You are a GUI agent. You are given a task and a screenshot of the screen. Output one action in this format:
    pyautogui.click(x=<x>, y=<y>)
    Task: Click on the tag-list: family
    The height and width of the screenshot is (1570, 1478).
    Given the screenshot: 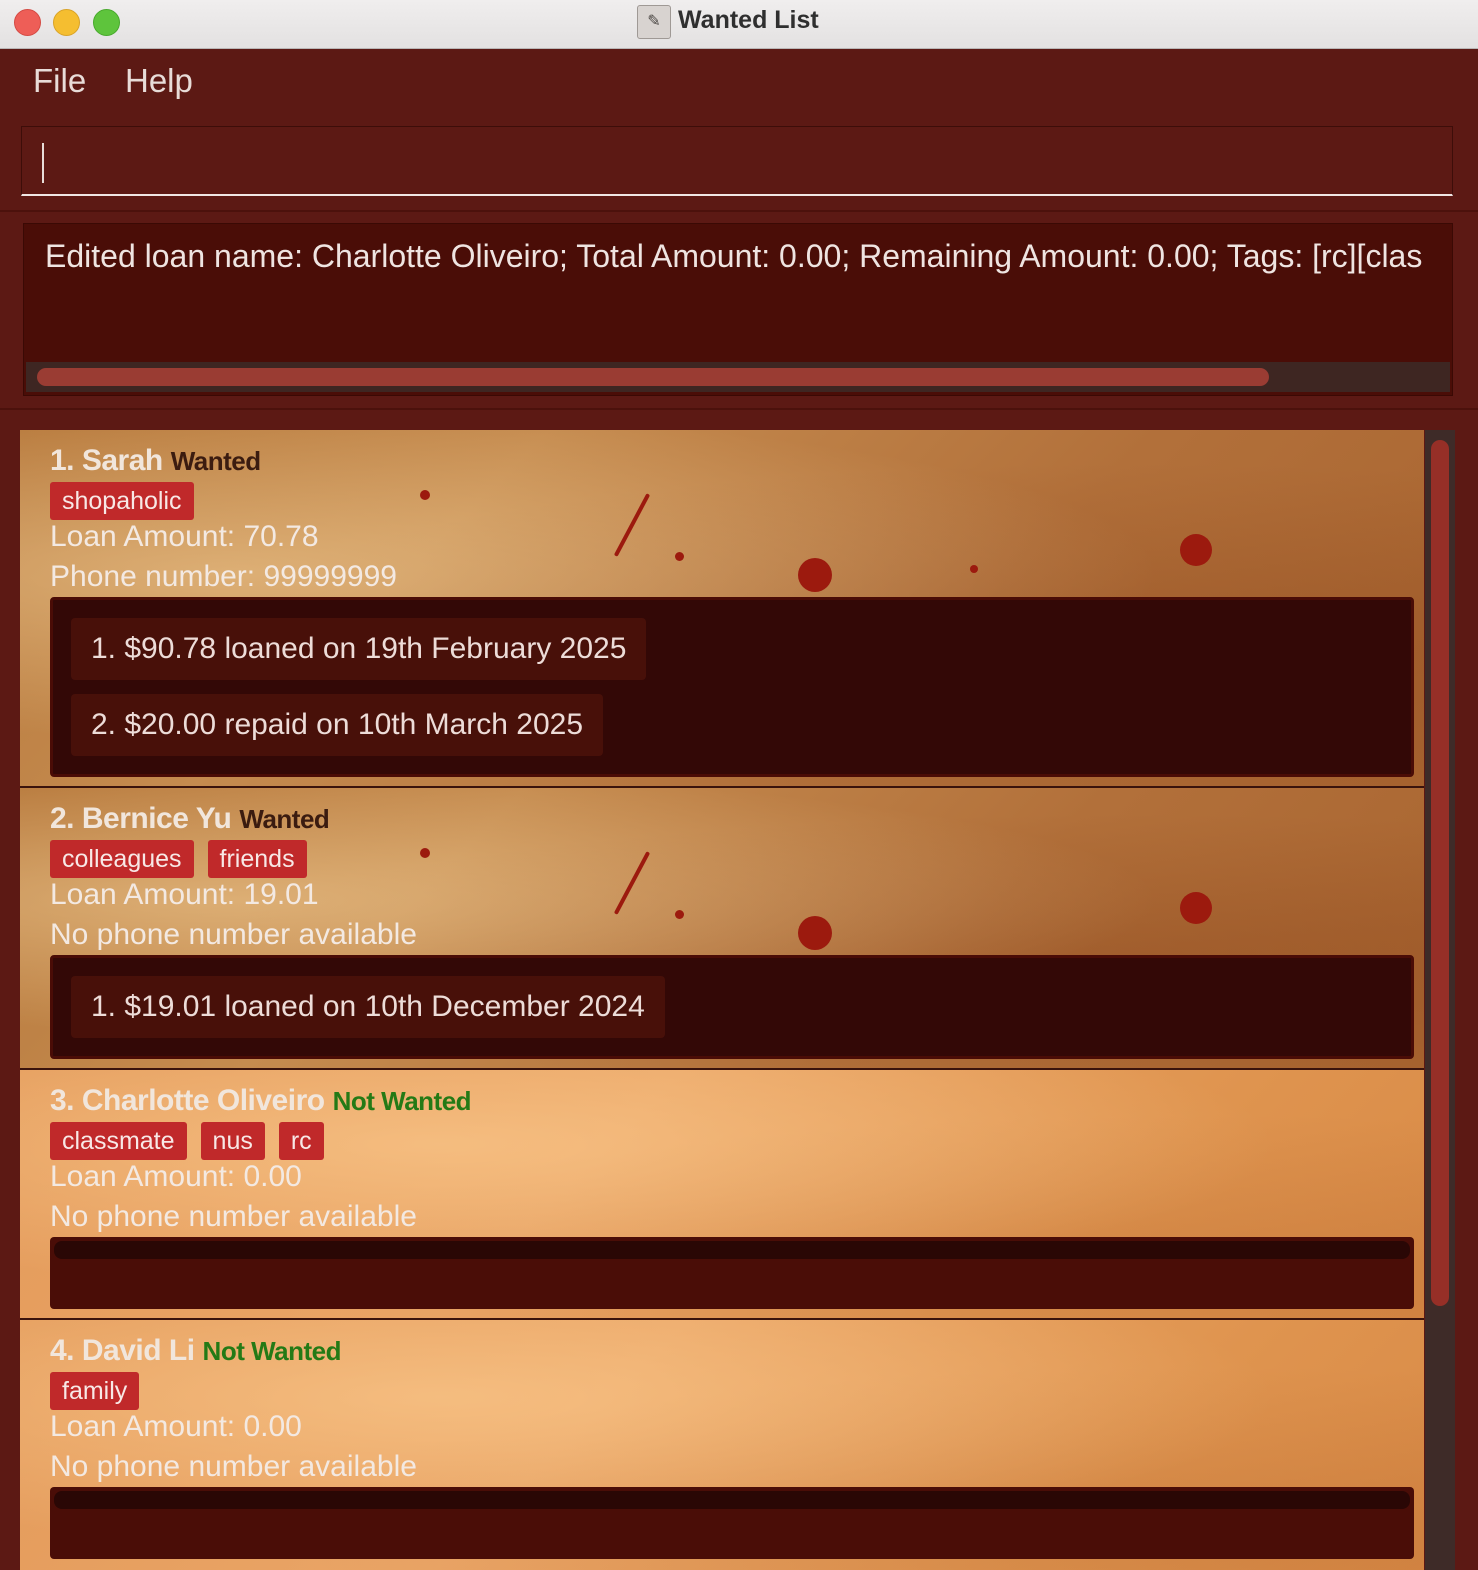 What is the action you would take?
    pyautogui.click(x=95, y=1391)
    